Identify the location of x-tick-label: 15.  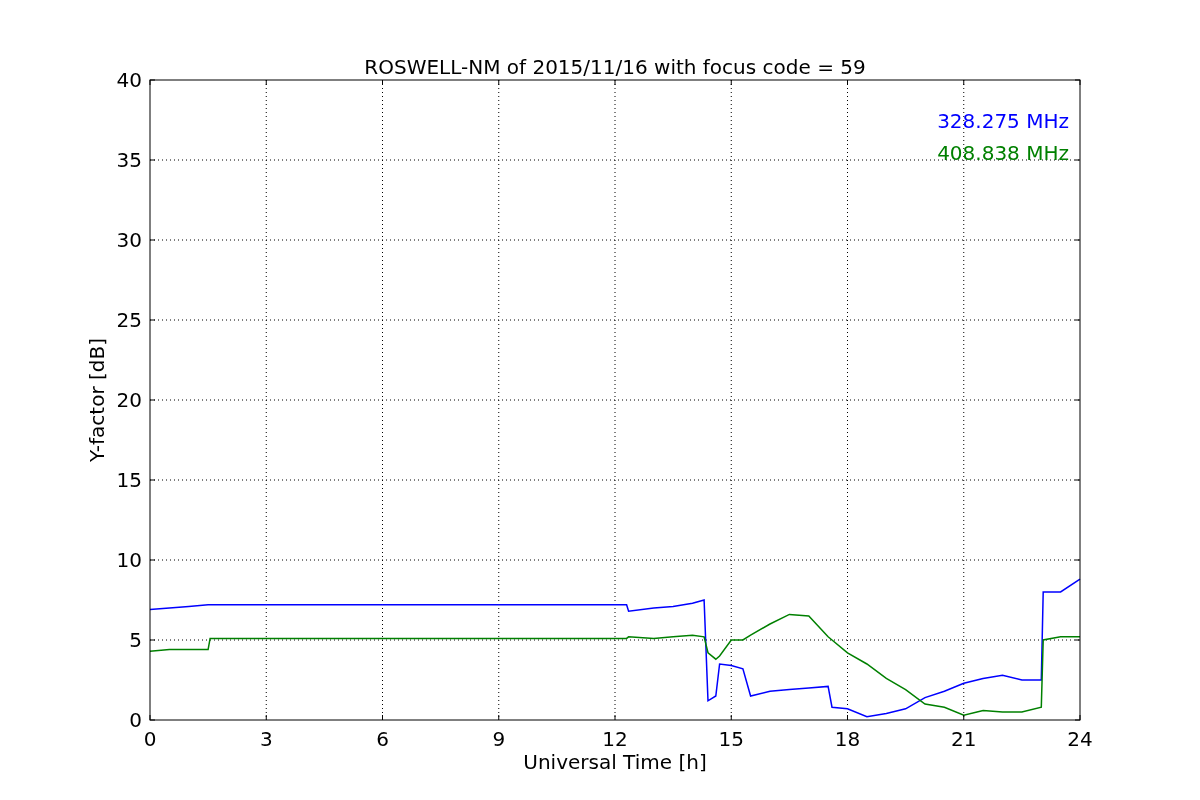
(731, 739).